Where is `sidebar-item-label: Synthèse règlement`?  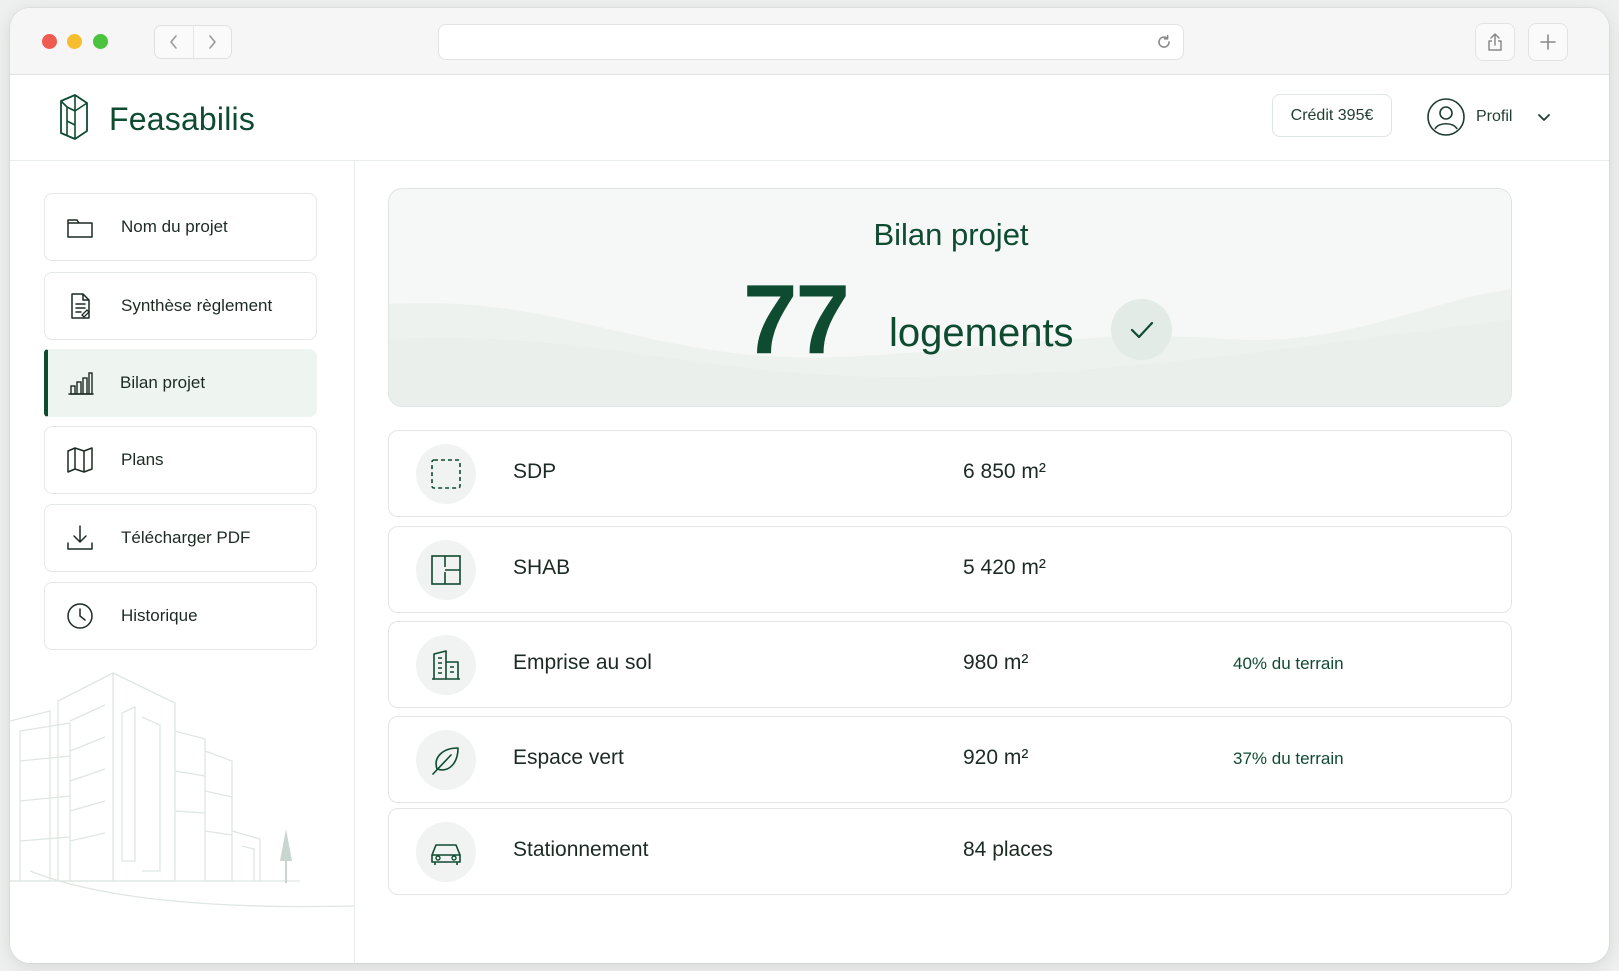
sidebar-item-label: Synthèse règlement is located at coordinates (197, 305).